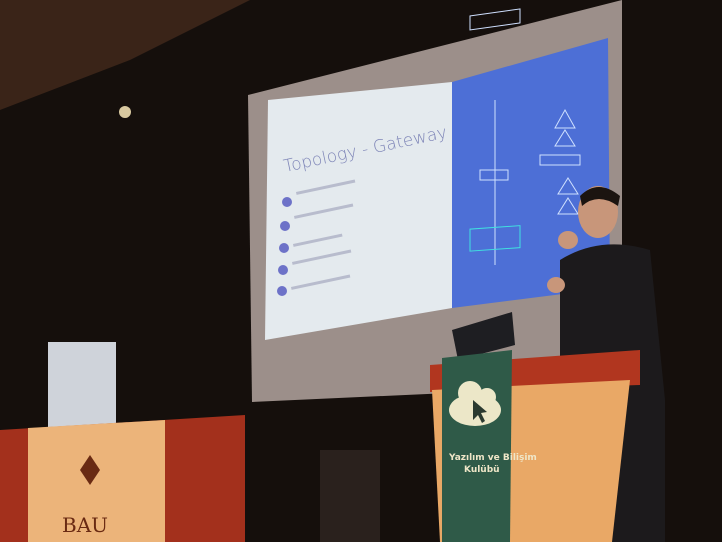 The height and width of the screenshot is (542, 722). Describe the element at coordinates (477, 446) in the screenshot. I see `podium-banner` at that location.